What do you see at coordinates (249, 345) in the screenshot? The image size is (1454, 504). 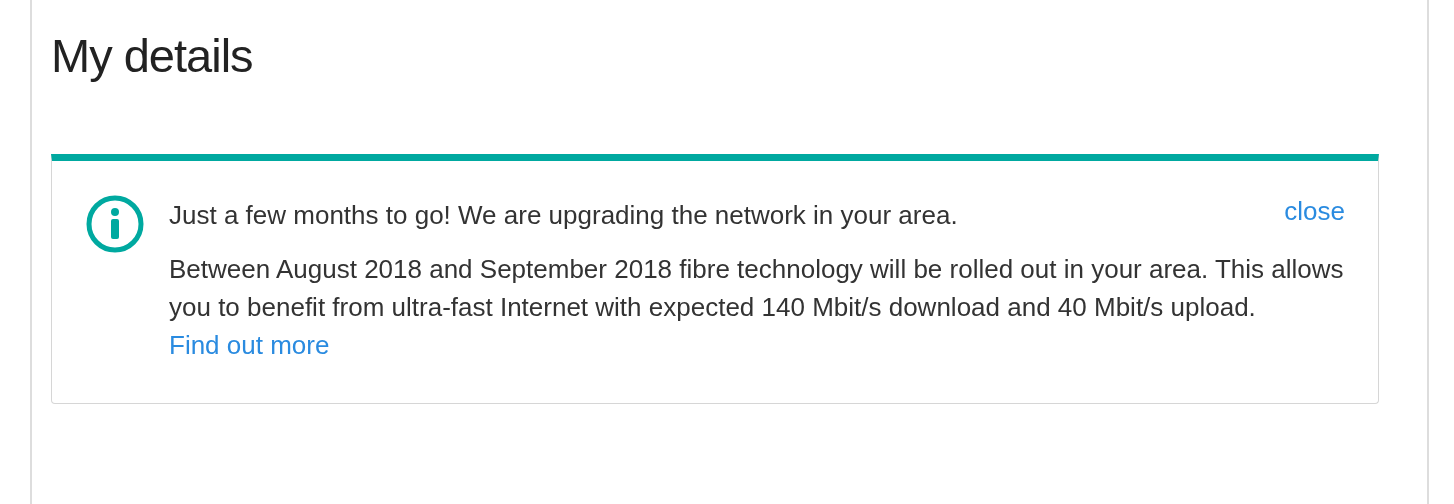 I see `find-out-more-link: Find out more` at bounding box center [249, 345].